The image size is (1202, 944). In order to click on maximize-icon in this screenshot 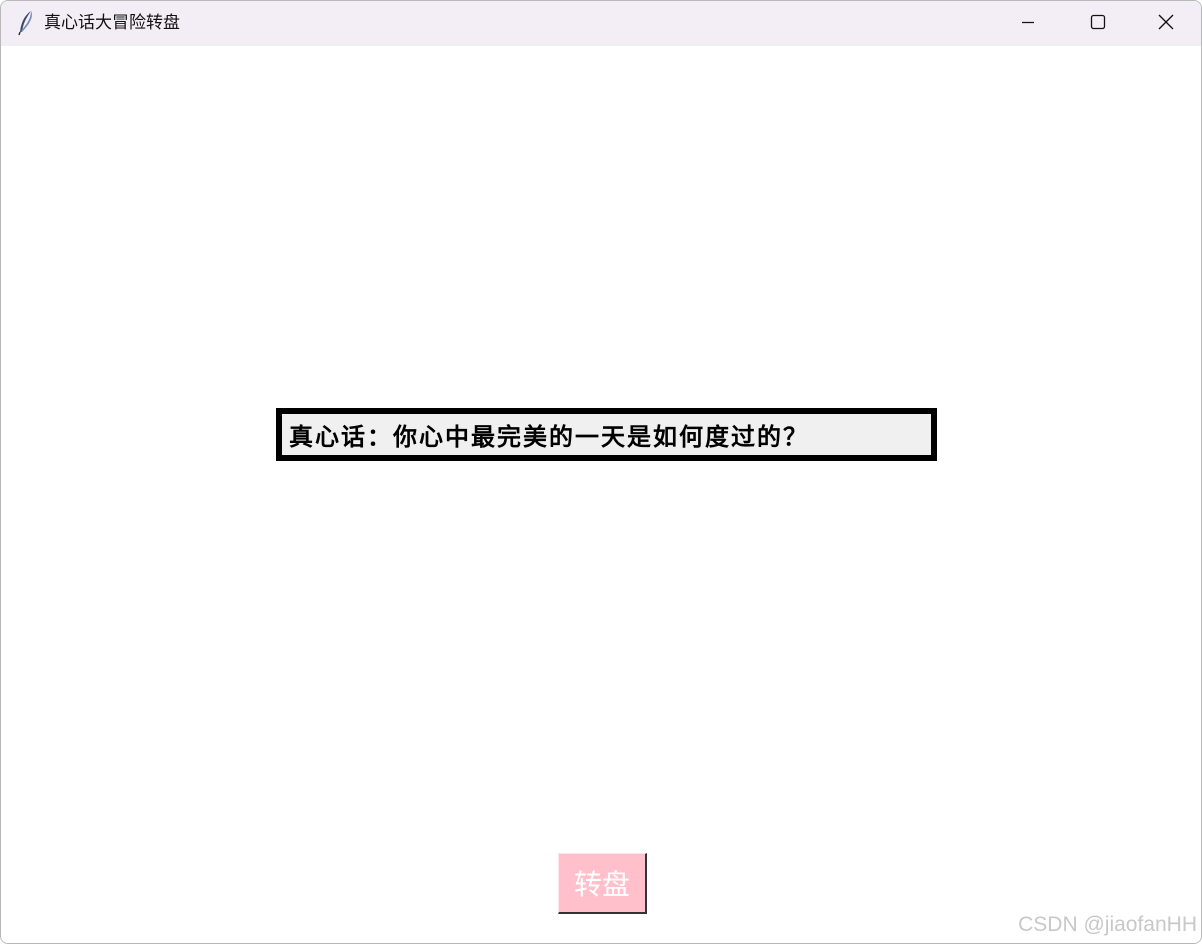, I will do `click(1098, 24)`.